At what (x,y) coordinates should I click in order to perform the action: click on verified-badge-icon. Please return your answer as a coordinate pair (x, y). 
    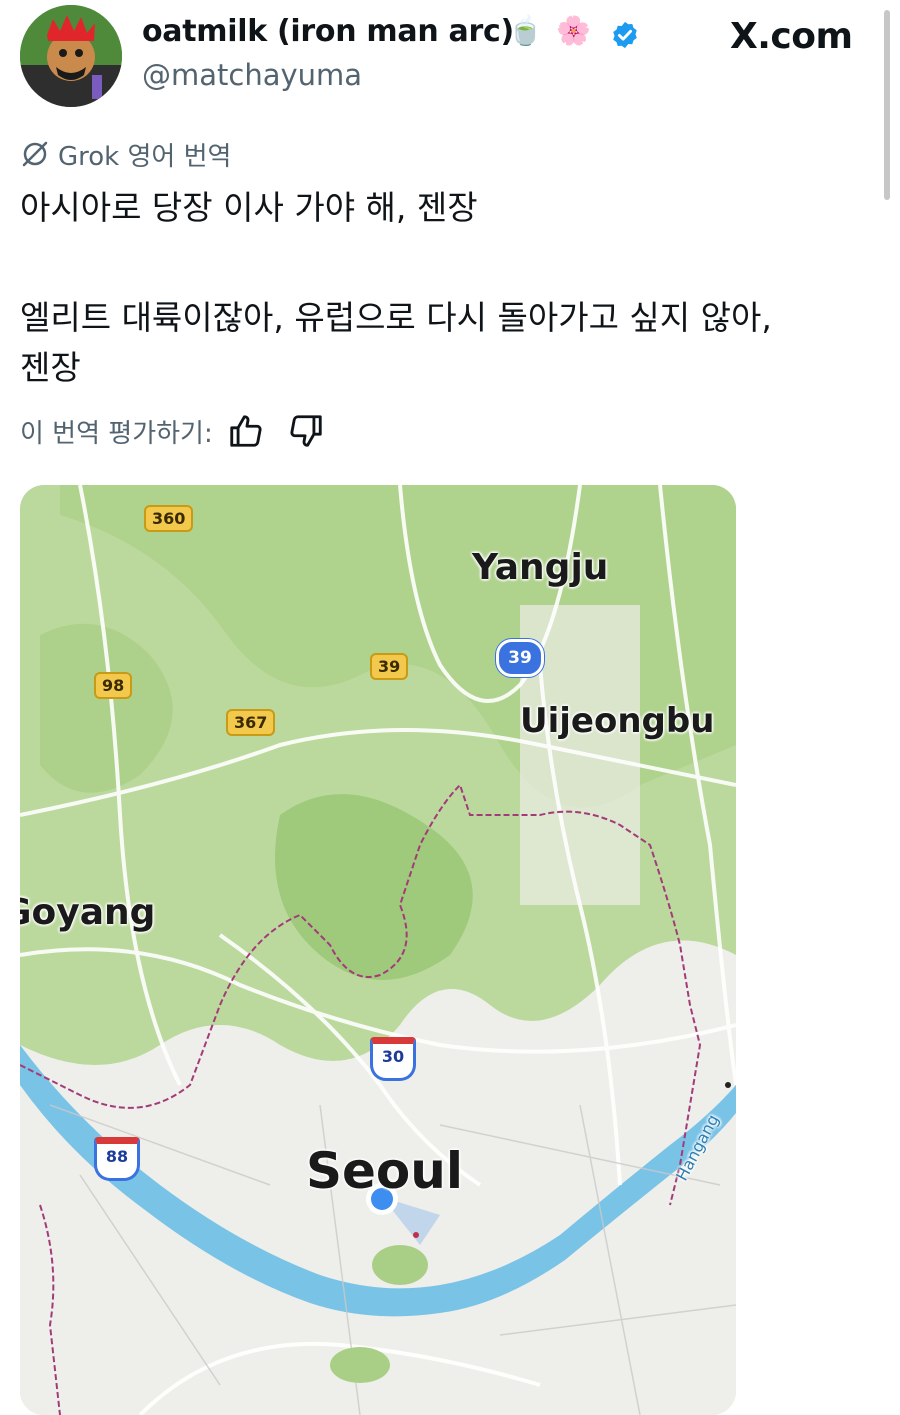
    Looking at the image, I should click on (625, 35).